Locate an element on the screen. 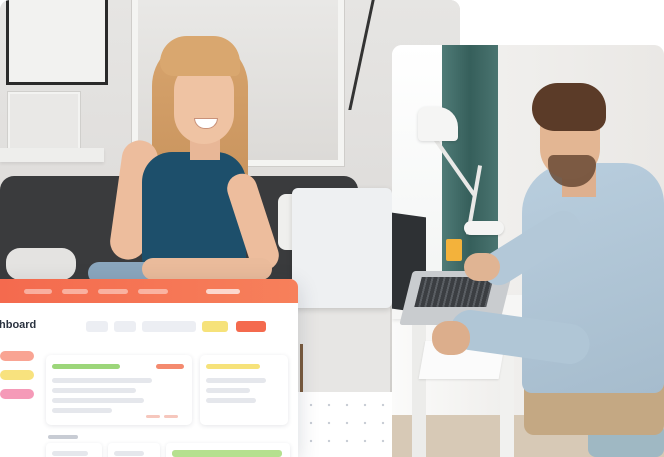  wall-shelf is located at coordinates (52, 155).